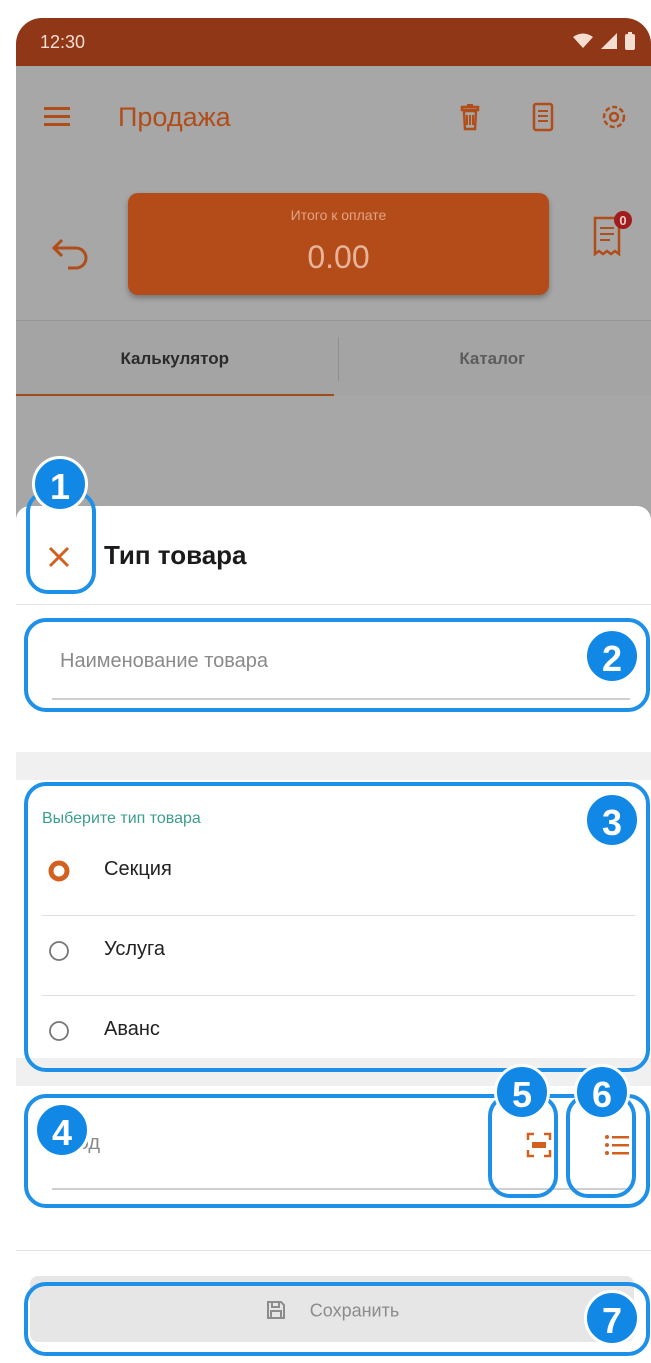 This screenshot has height=1363, width=651. What do you see at coordinates (62, 1130) in the screenshot?
I see `callout-marker-4: 4` at bounding box center [62, 1130].